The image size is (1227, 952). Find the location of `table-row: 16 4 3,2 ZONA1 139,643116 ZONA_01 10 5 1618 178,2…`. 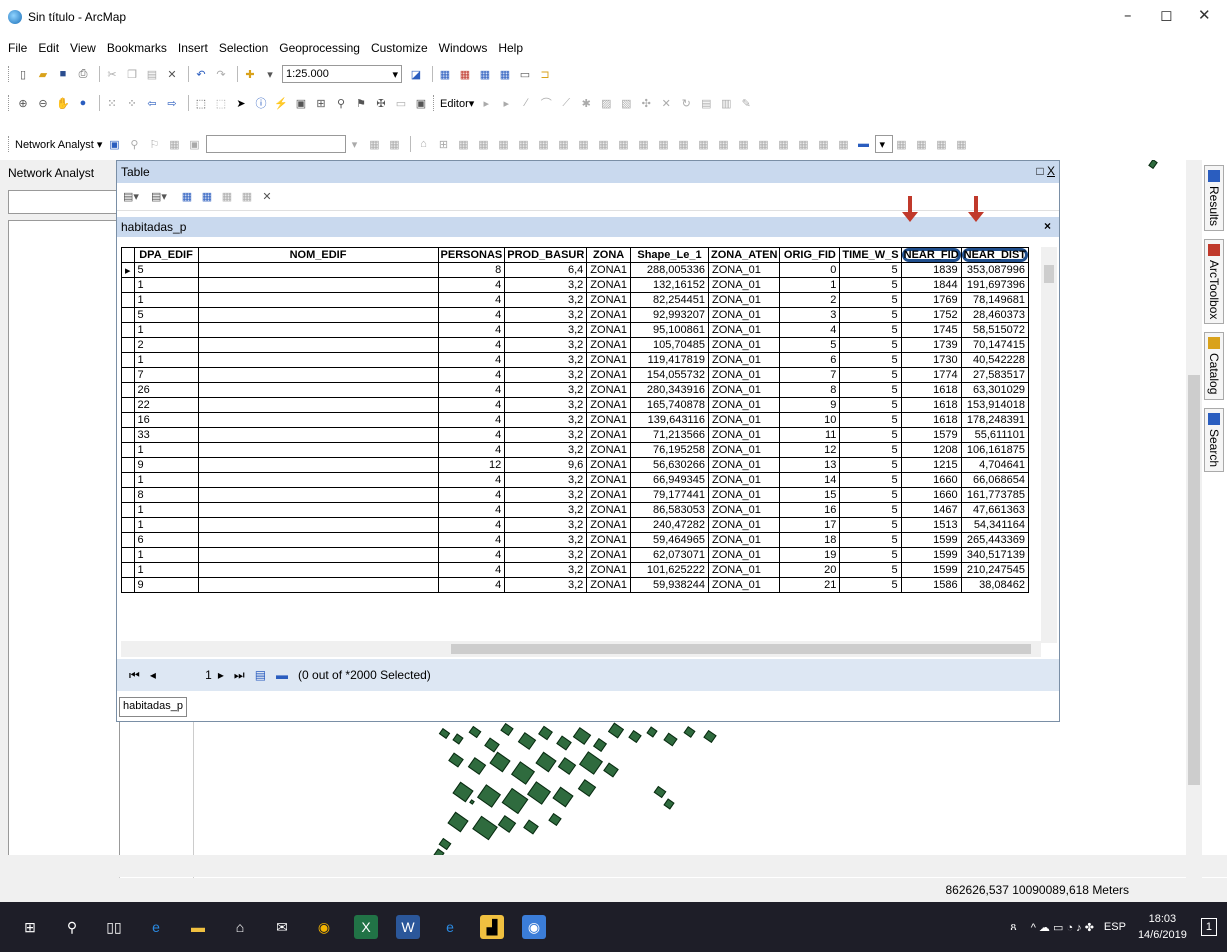

table-row: 16 4 3,2 ZONA1 139,643116 ZONA_01 10 5 1618 178,2… is located at coordinates (575, 420).